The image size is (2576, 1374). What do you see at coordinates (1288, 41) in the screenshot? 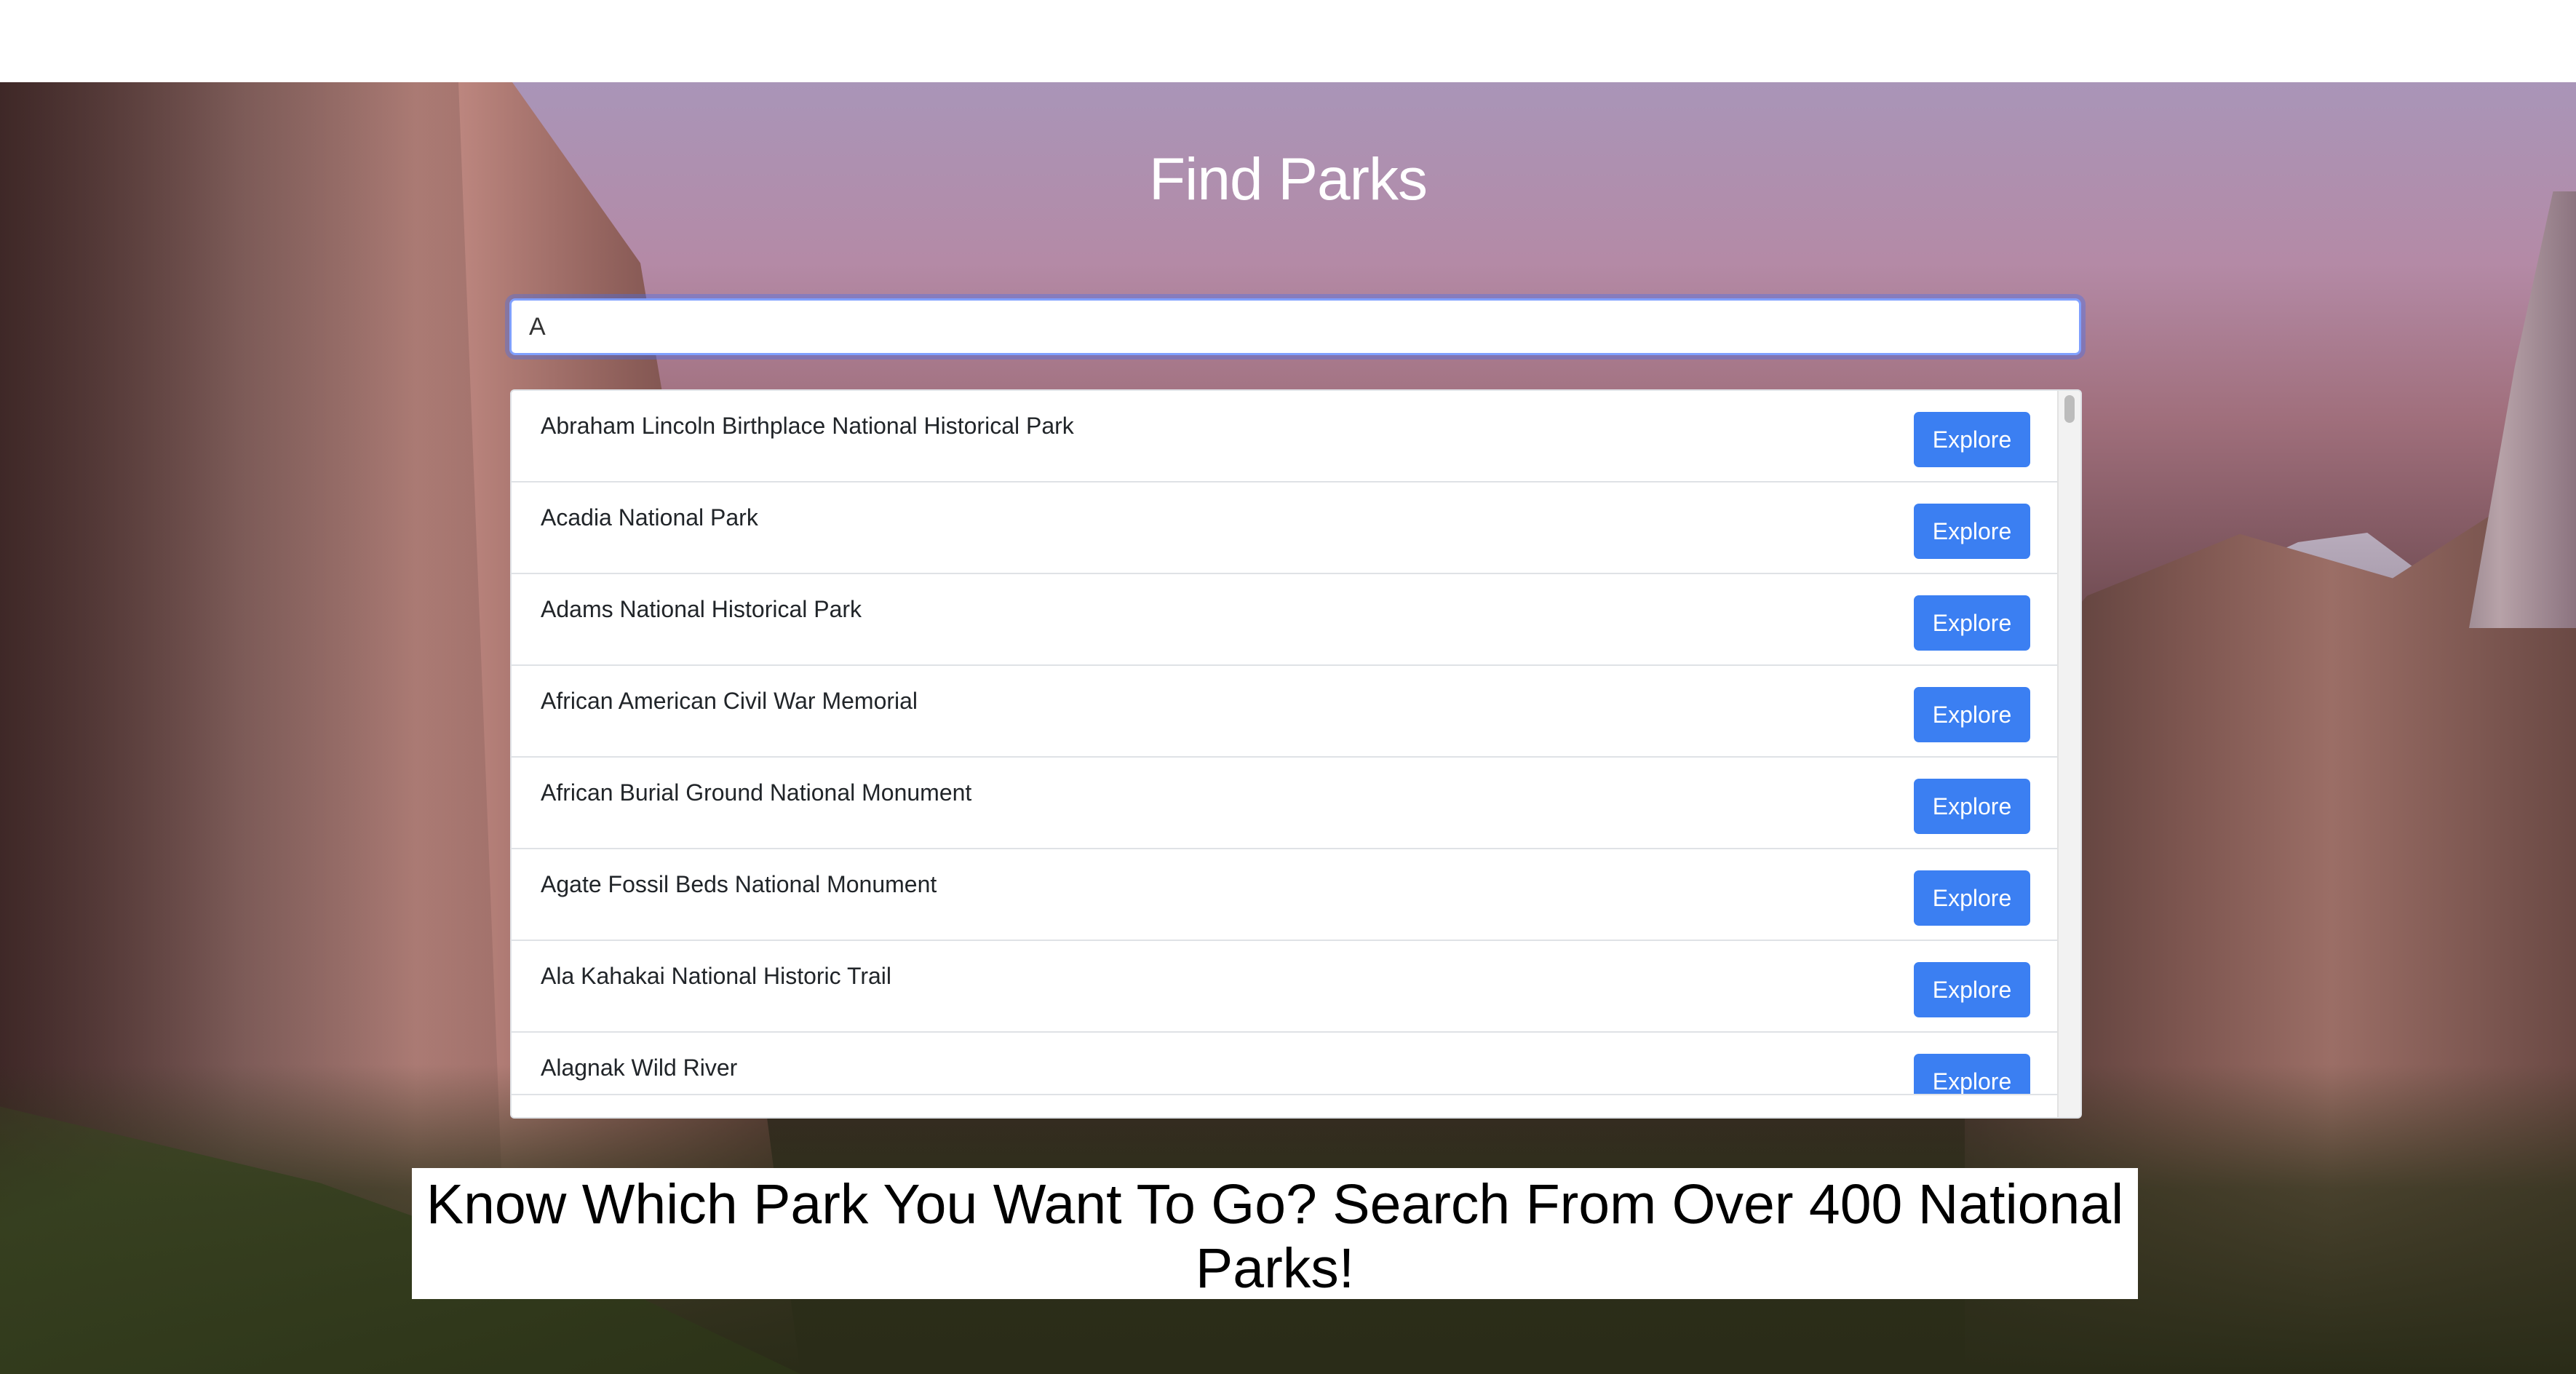
I see `top-navbar` at bounding box center [1288, 41].